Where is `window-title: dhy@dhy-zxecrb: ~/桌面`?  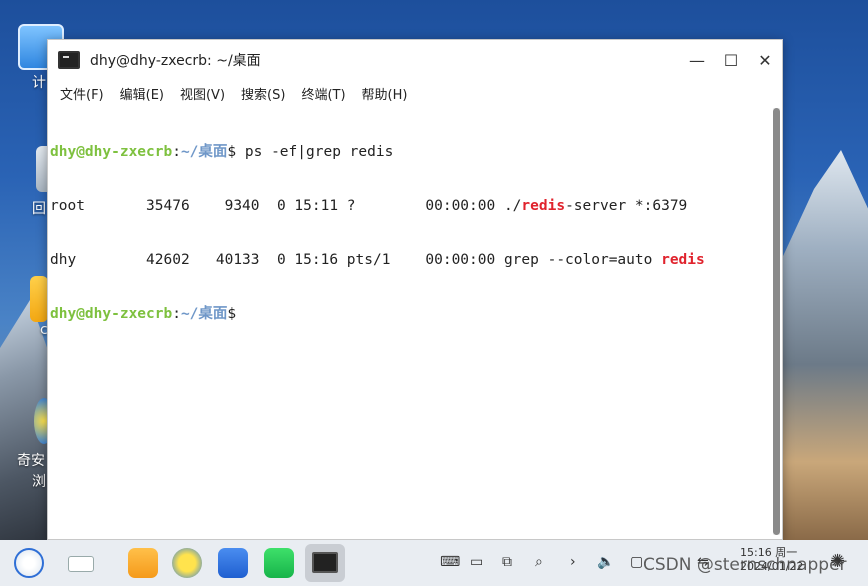
window-title: dhy@dhy-zxecrb: ~/桌面 is located at coordinates (175, 61).